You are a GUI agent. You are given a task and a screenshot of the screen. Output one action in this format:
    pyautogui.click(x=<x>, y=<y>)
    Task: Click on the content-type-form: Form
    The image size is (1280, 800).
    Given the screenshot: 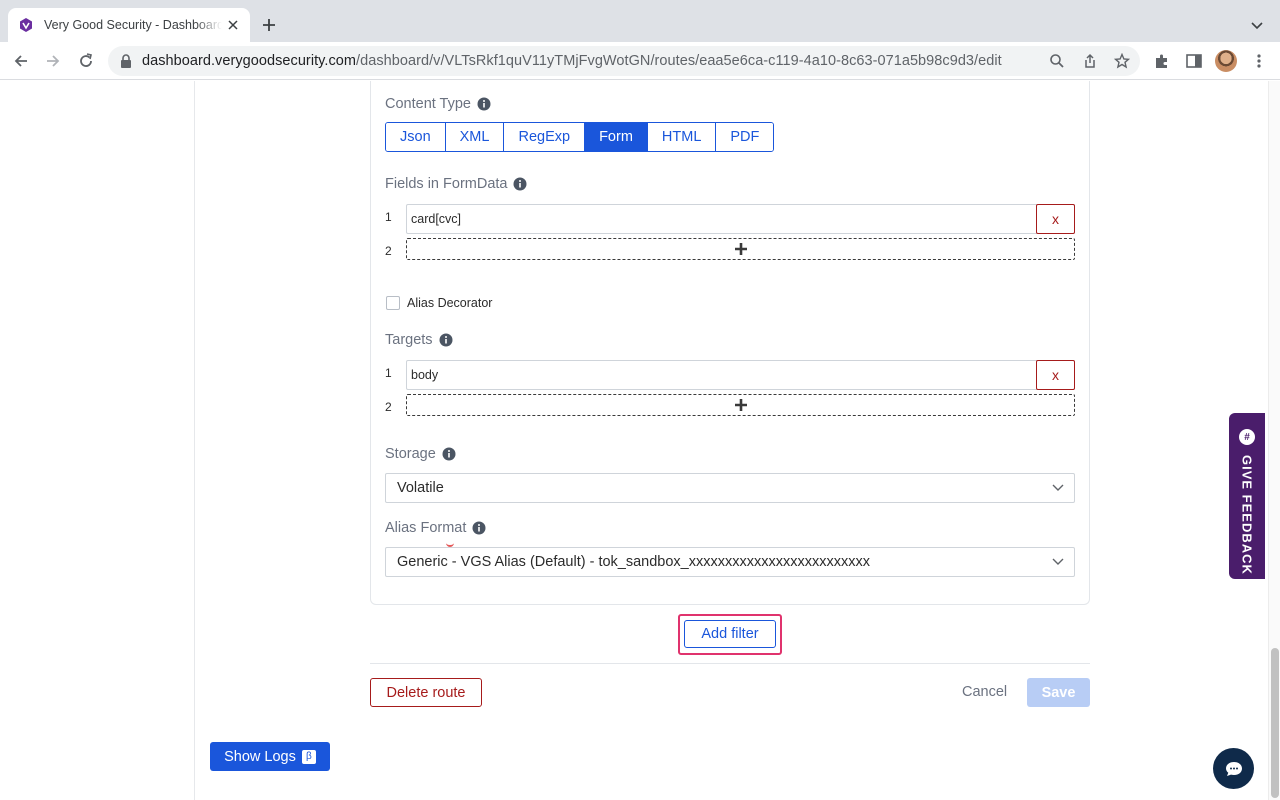 What is the action you would take?
    pyautogui.click(x=616, y=137)
    